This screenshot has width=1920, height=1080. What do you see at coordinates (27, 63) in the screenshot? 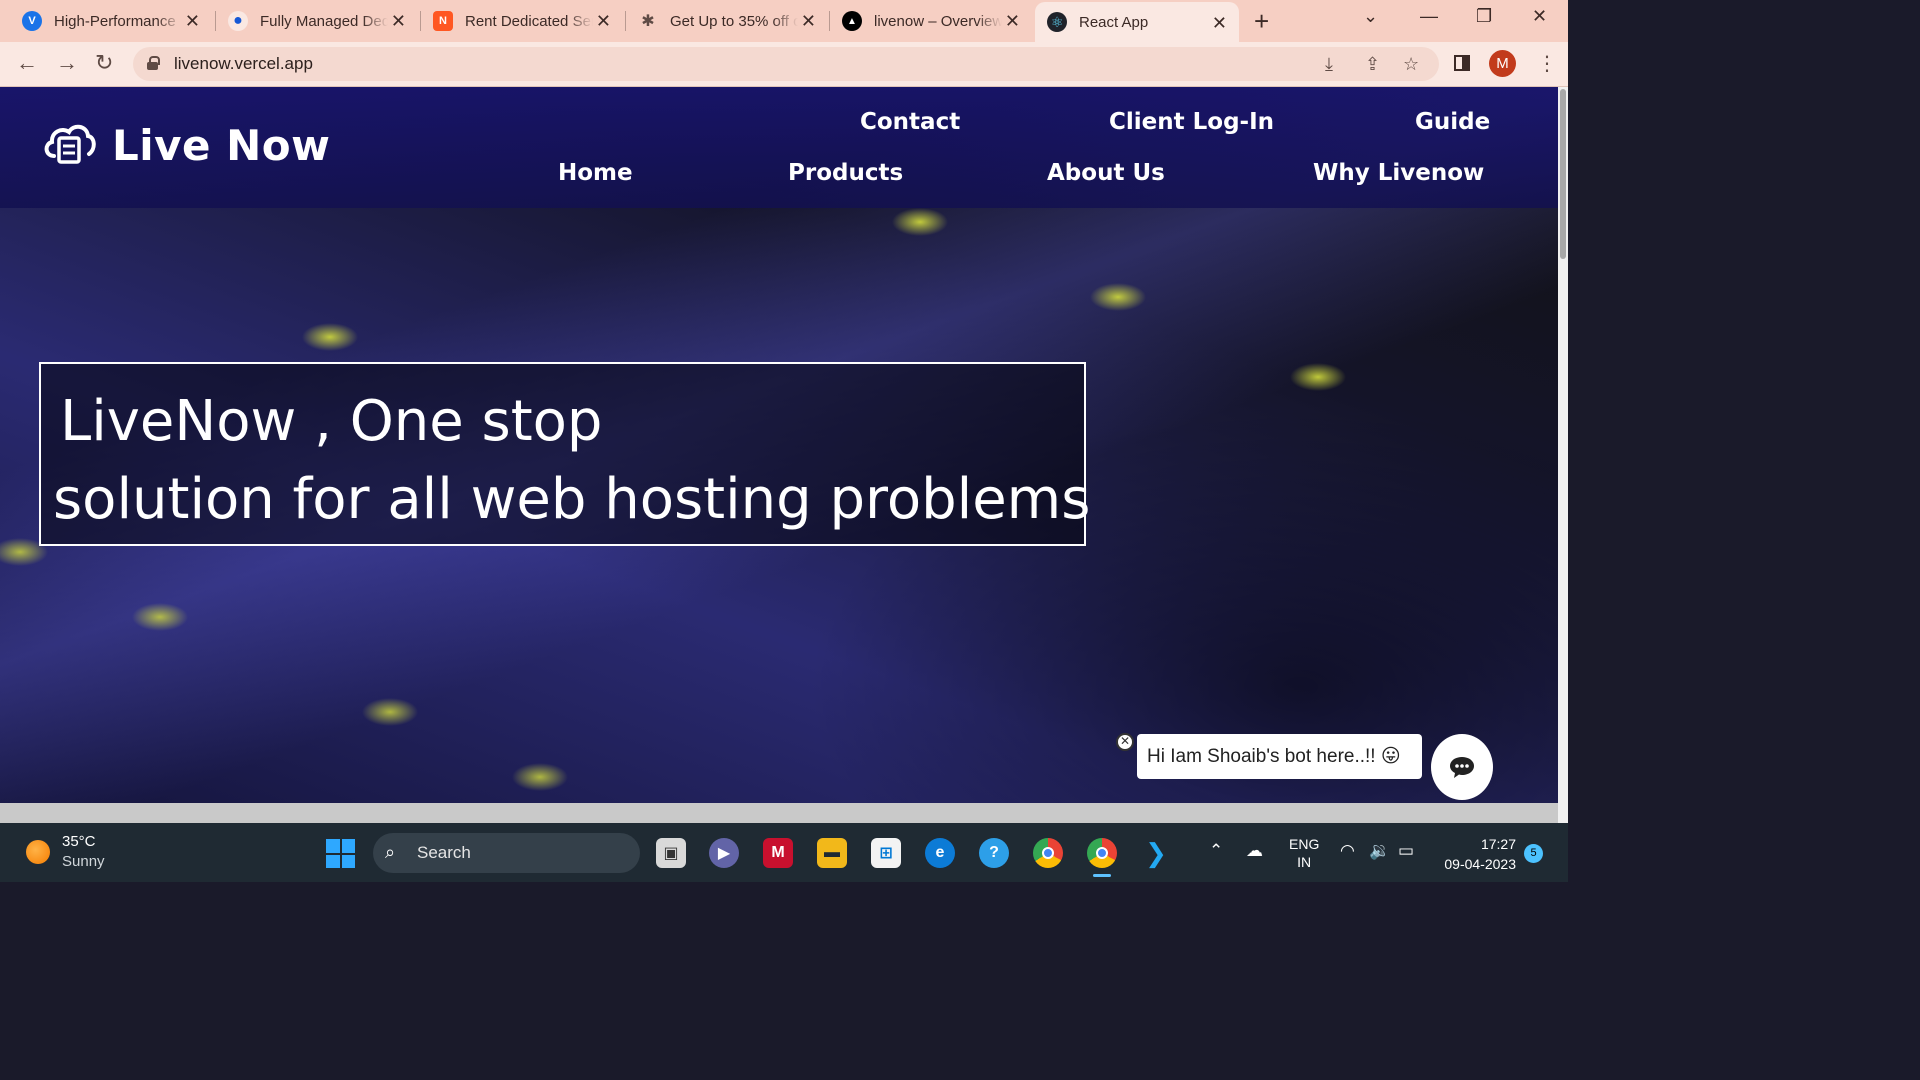
I see `back-arrow-icon: ←` at bounding box center [27, 63].